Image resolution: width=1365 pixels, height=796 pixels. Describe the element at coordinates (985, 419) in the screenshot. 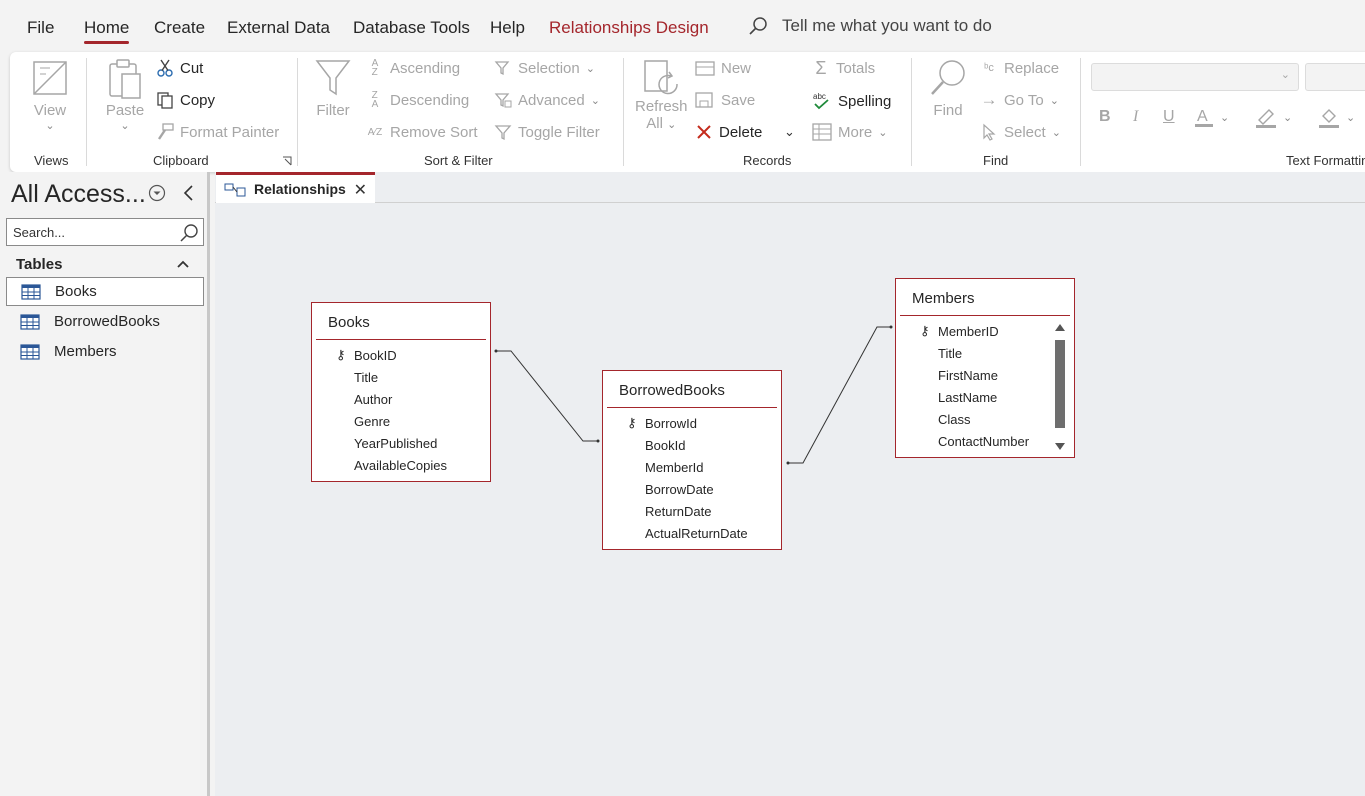

I see `field-row: Class` at that location.